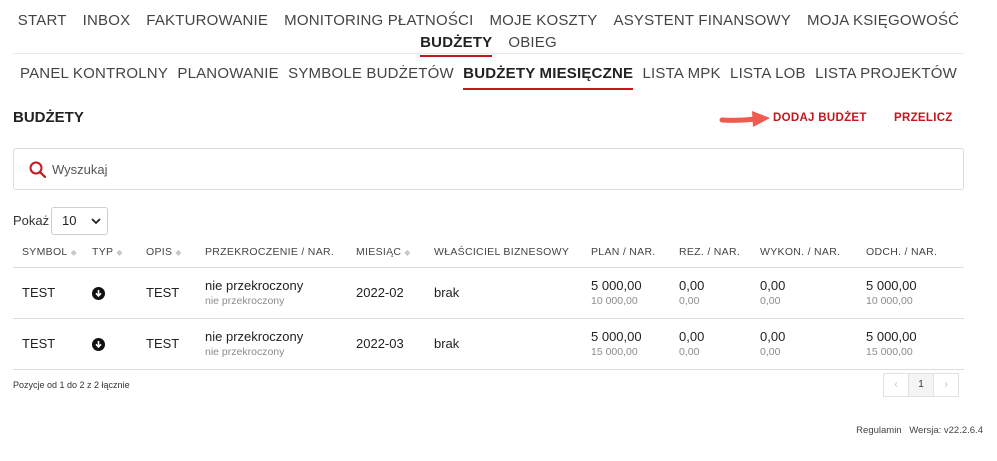  What do you see at coordinates (207, 21) in the screenshot?
I see `nav-item-fakturowanie: FAKTUROWANIE` at bounding box center [207, 21].